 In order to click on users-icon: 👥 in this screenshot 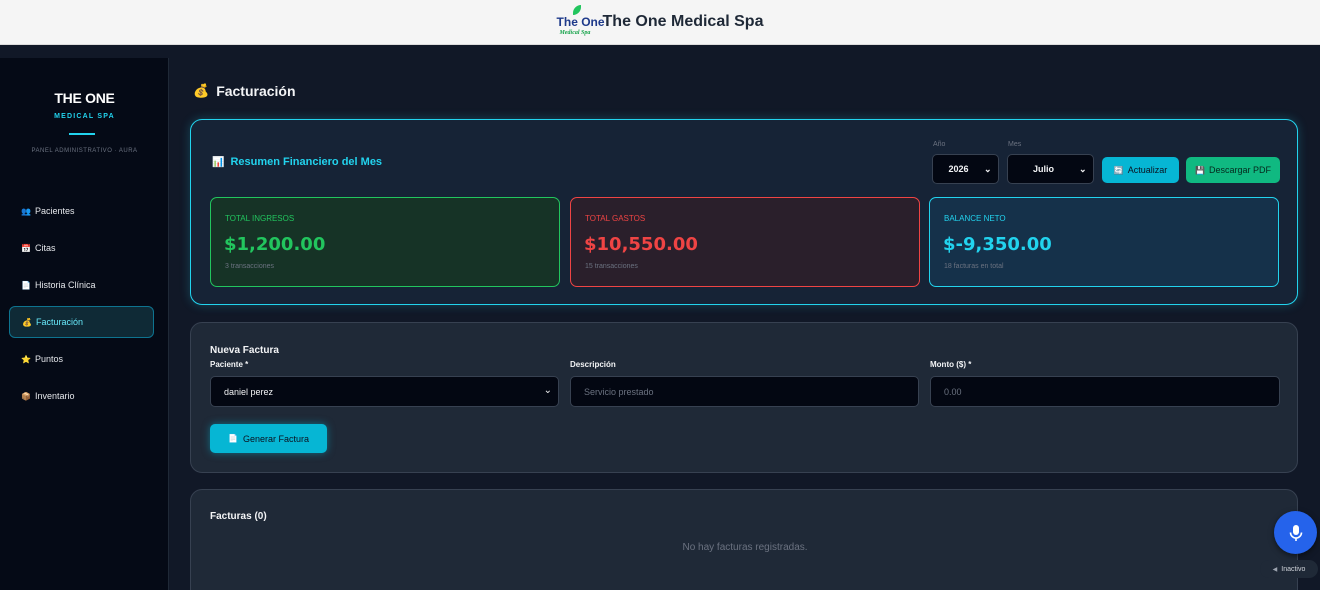, I will do `click(26, 211)`.